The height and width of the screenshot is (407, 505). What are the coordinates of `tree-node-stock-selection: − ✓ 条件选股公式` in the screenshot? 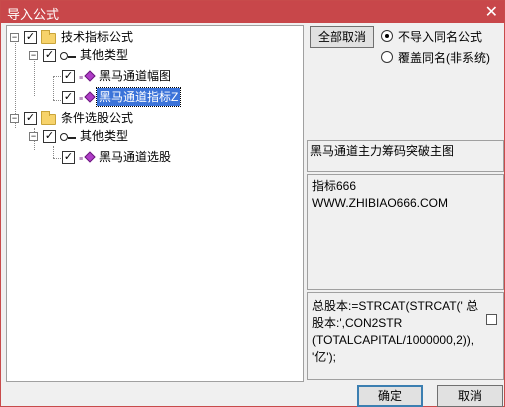 It's located at (107, 118).